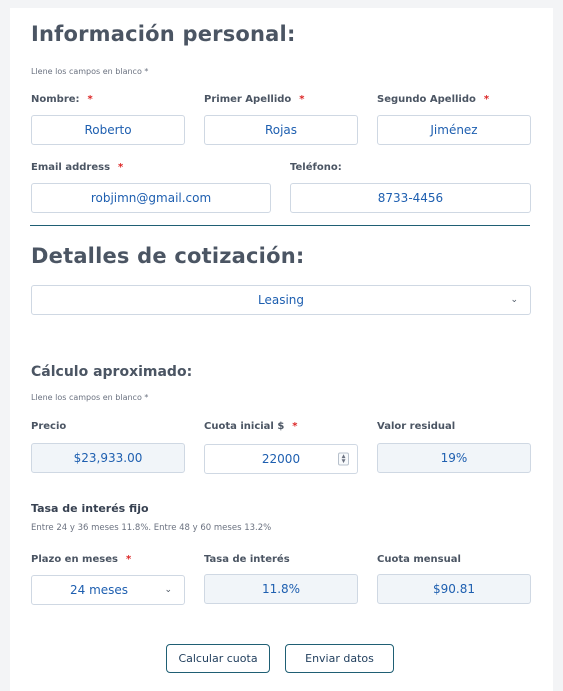 The image size is (563, 691). What do you see at coordinates (90, 508) in the screenshot?
I see `fixed-rate-title: Tasa de interés fijo` at bounding box center [90, 508].